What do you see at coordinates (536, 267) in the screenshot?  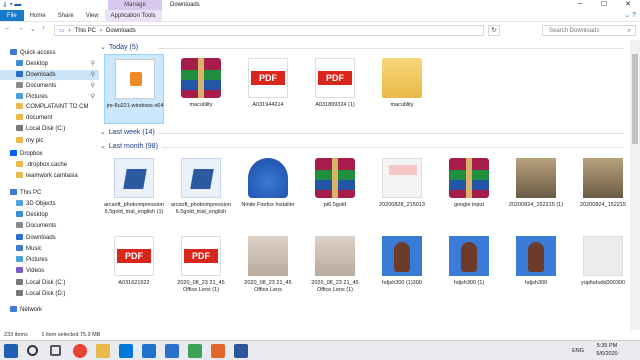 I see `file-item: hdjsh300` at bounding box center [536, 267].